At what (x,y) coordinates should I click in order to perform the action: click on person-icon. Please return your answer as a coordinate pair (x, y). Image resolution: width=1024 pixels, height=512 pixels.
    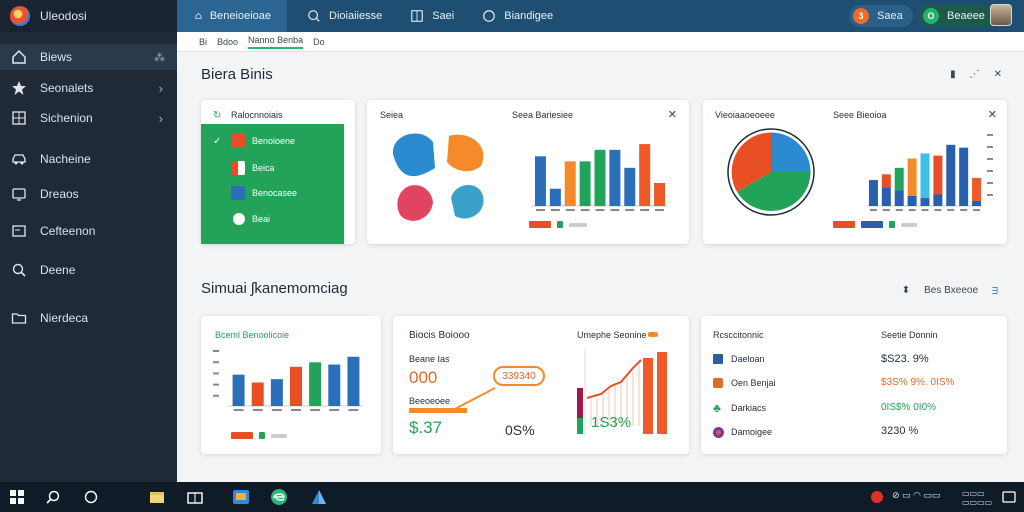
    Looking at the image, I should click on (238, 193).